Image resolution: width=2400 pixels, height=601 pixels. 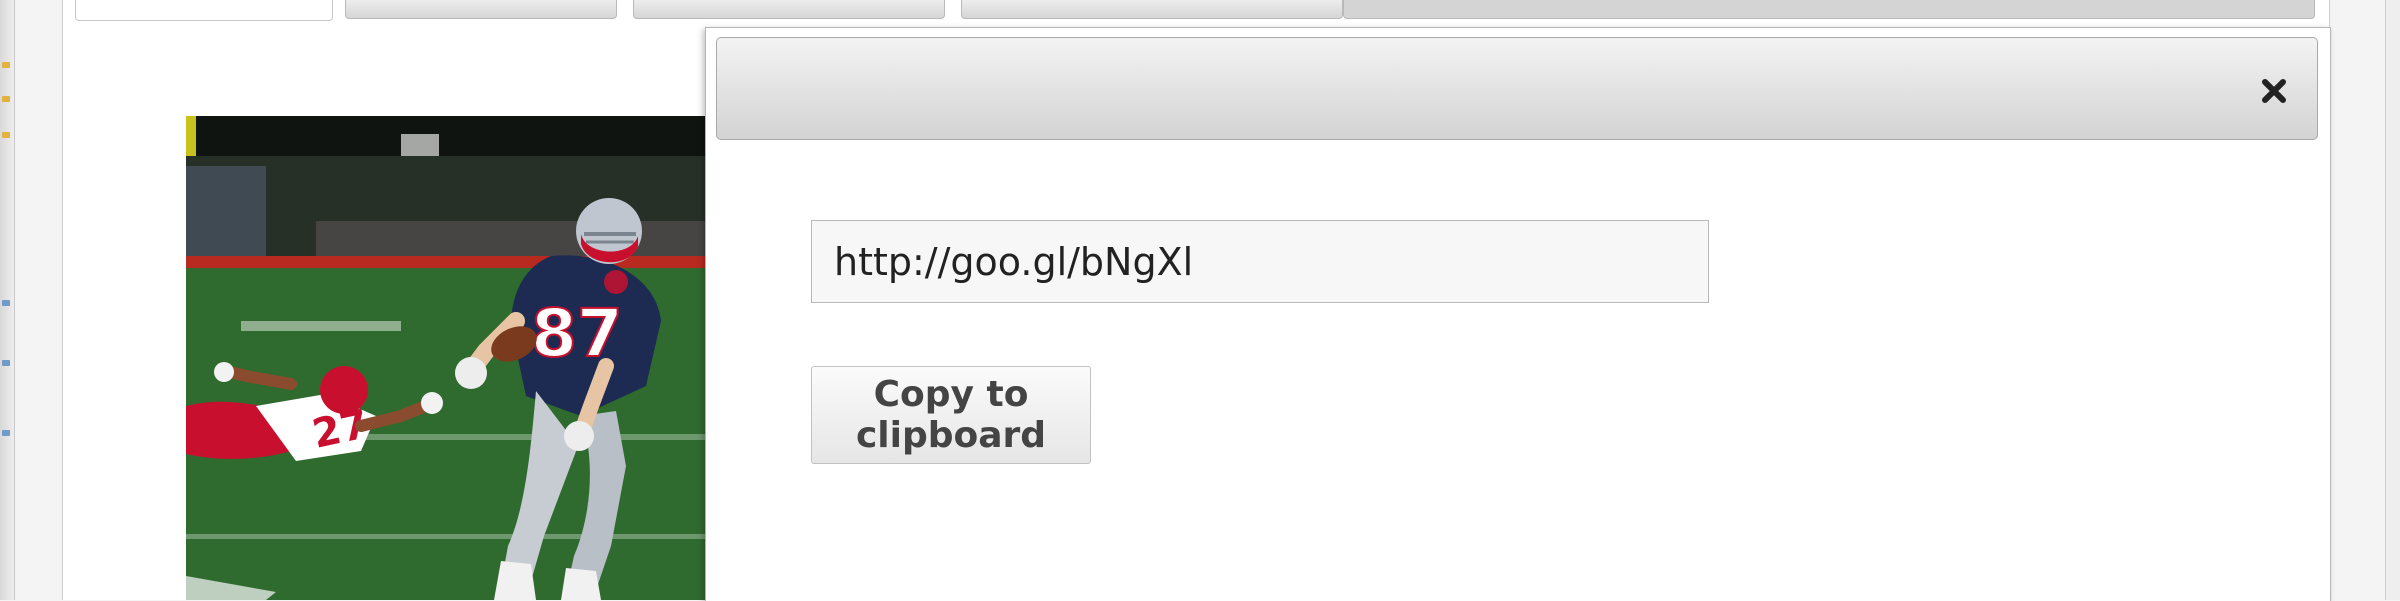 What do you see at coordinates (2392, 300) in the screenshot?
I see `right-window-edge` at bounding box center [2392, 300].